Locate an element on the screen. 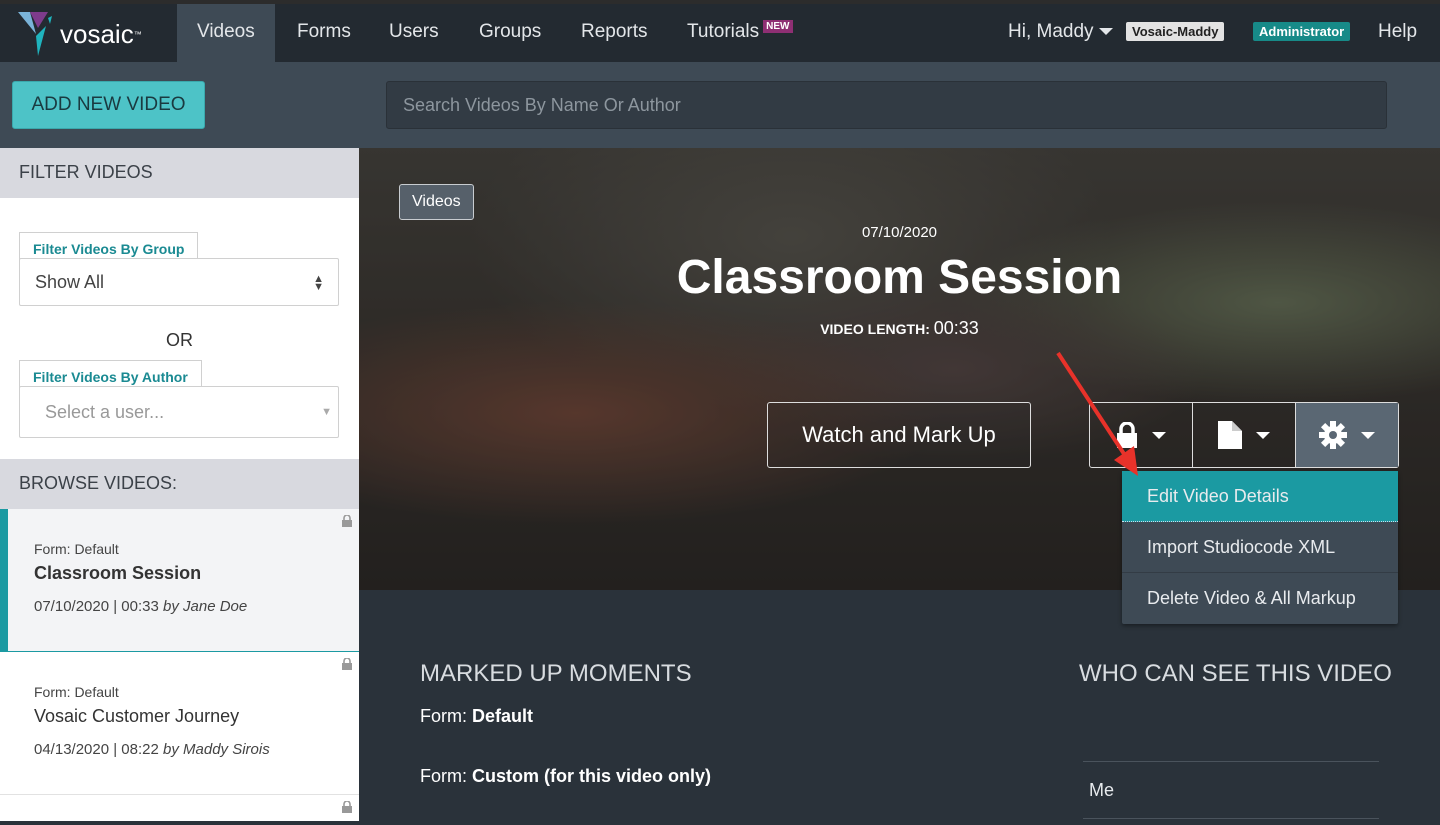  menu-import-studiocode-xml: Import Studiocode XML is located at coordinates (1260, 547).